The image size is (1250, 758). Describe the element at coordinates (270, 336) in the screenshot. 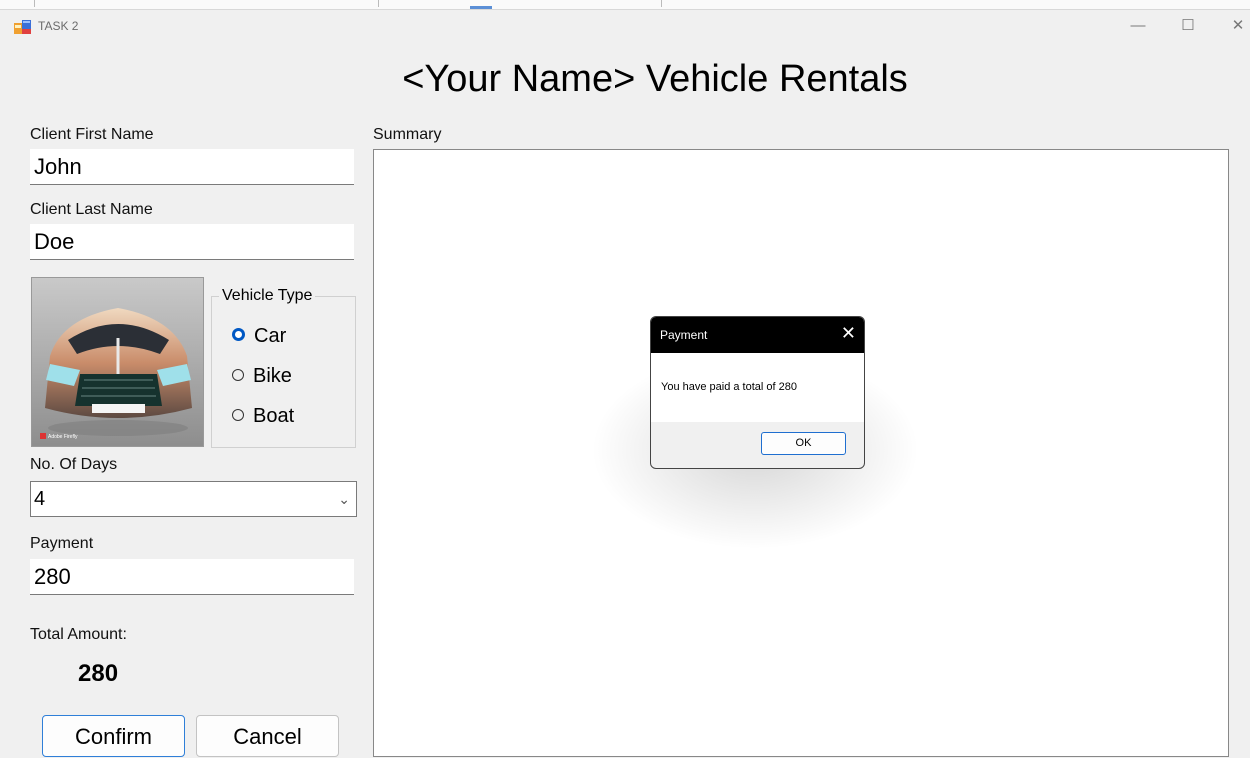

I see `radio-car-label: Car` at that location.